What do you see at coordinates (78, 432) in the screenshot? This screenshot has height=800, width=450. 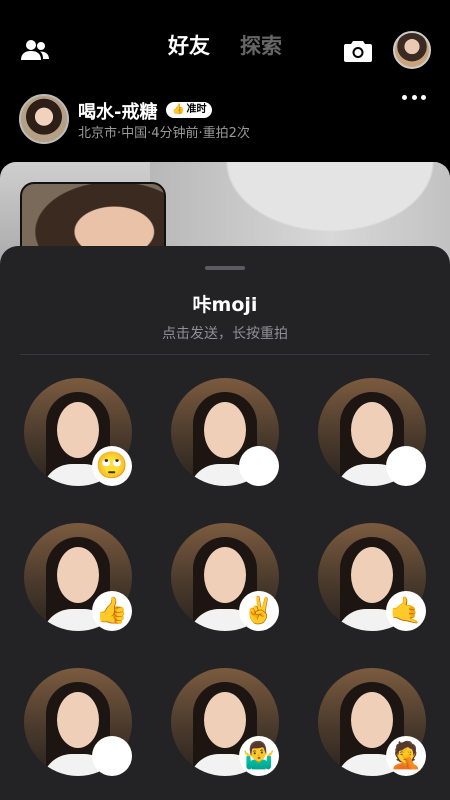 I see `reaction-item: 🙄` at bounding box center [78, 432].